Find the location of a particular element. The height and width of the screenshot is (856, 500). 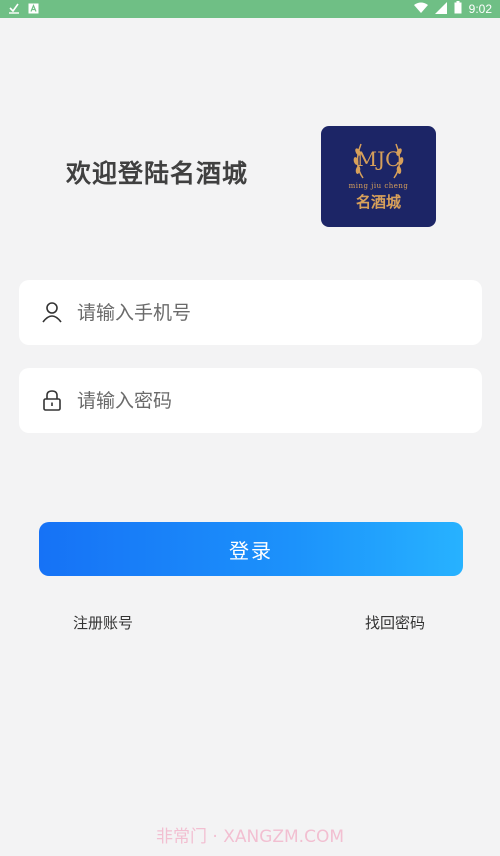

logo-subtitle: ming jiu cheng is located at coordinates (378, 186).